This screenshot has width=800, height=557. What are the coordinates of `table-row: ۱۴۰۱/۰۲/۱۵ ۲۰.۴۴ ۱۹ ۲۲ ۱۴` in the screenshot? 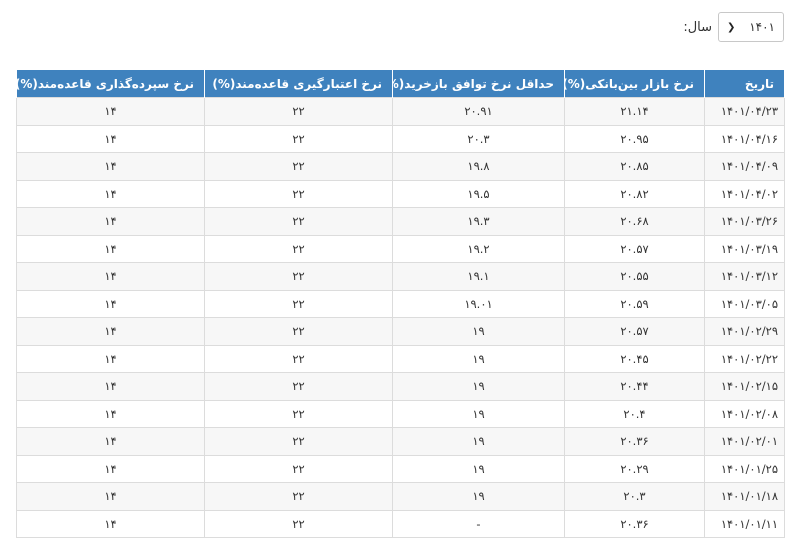 It's located at (400, 386).